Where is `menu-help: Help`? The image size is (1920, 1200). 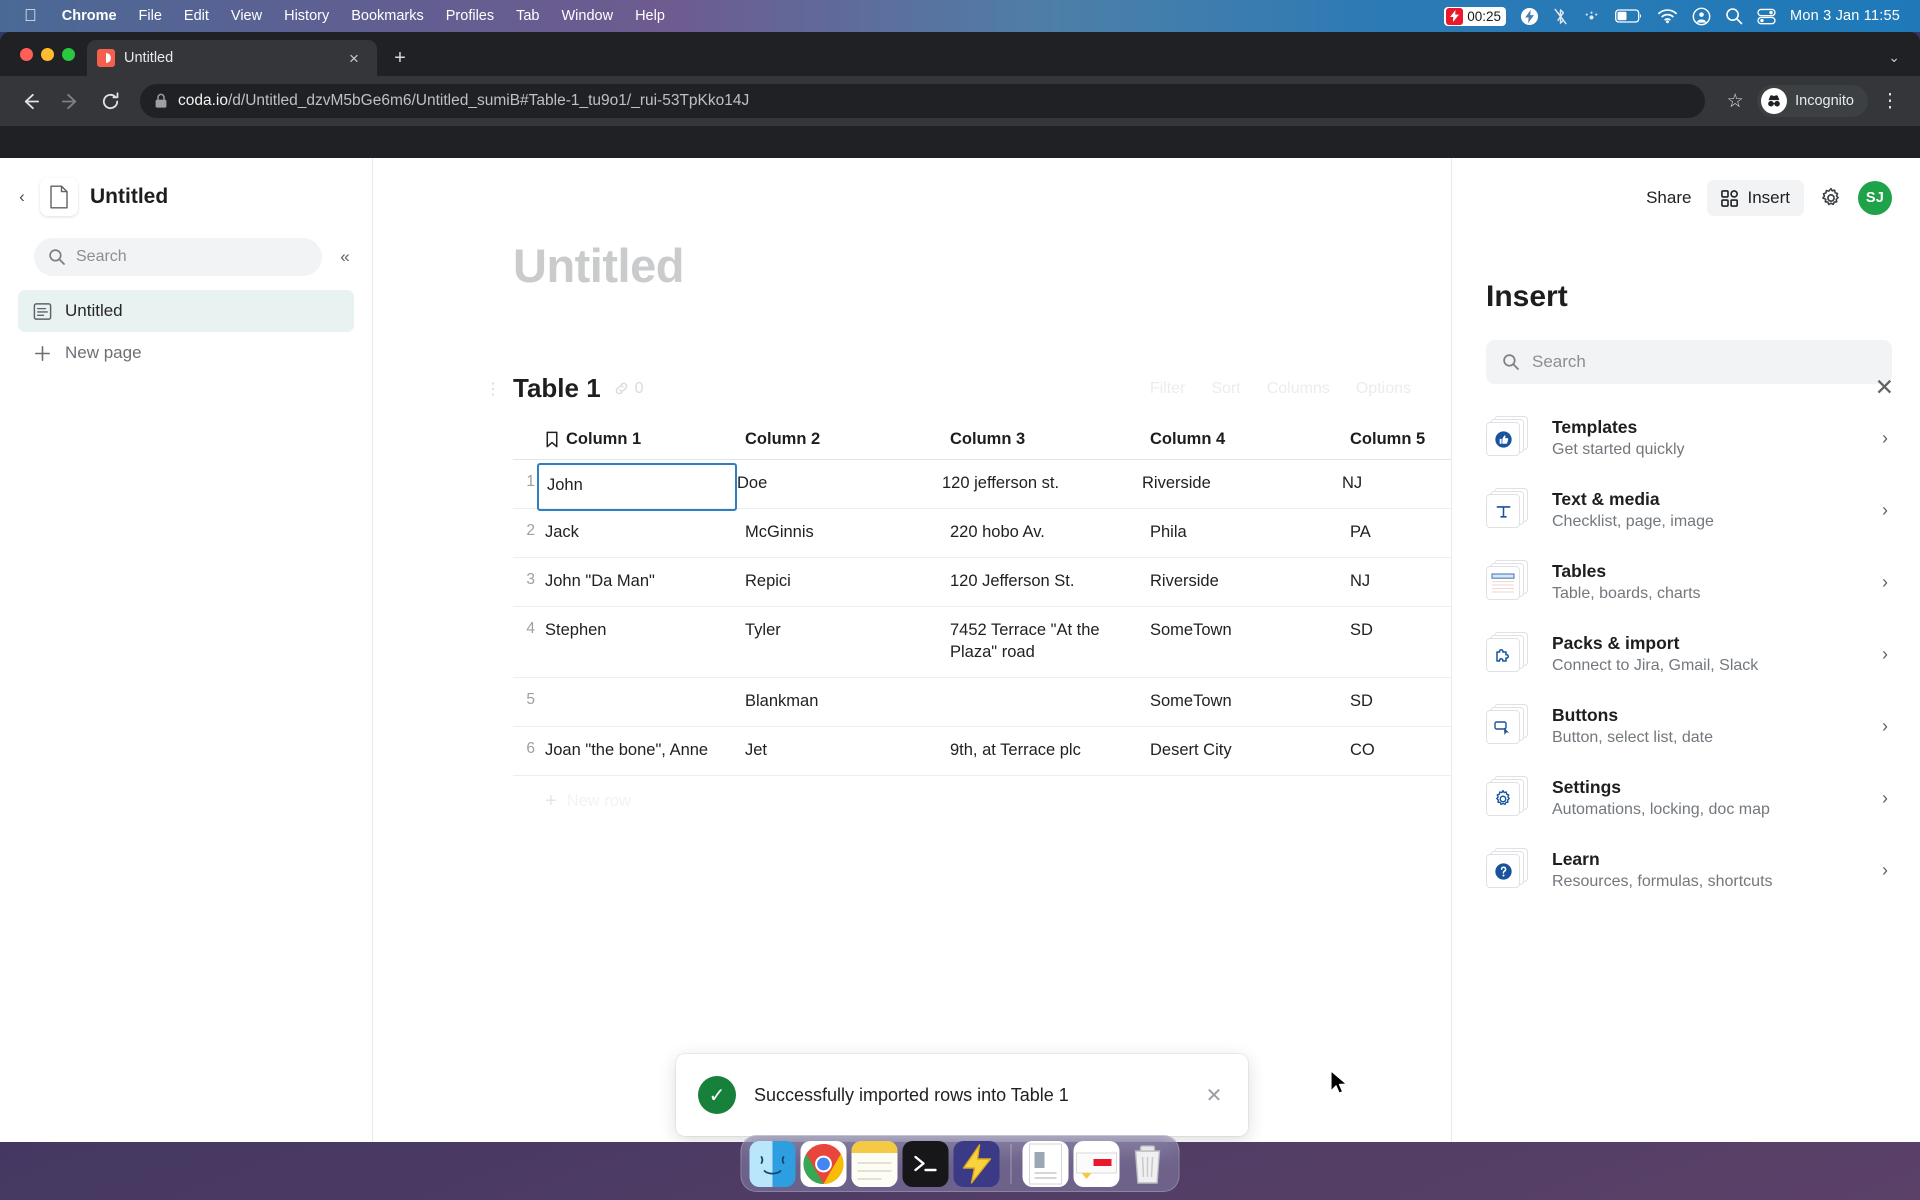 menu-help: Help is located at coordinates (650, 16).